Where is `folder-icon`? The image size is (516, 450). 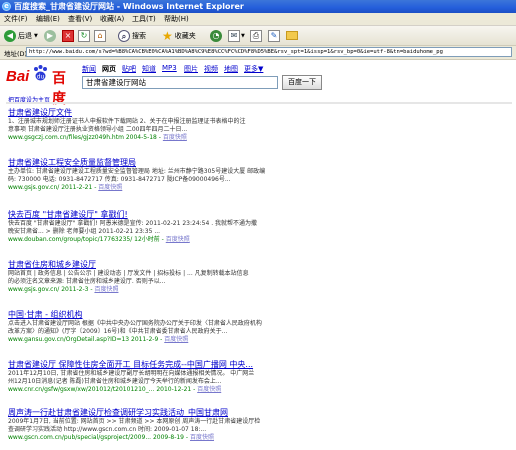
folder-icon is located at coordinates (292, 35).